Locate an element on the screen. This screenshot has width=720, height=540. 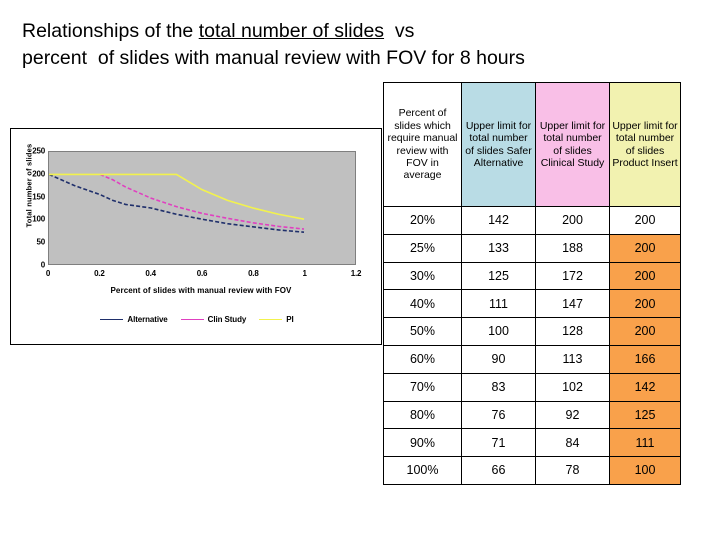
cell-percent: 80% is located at coordinates (422, 415).